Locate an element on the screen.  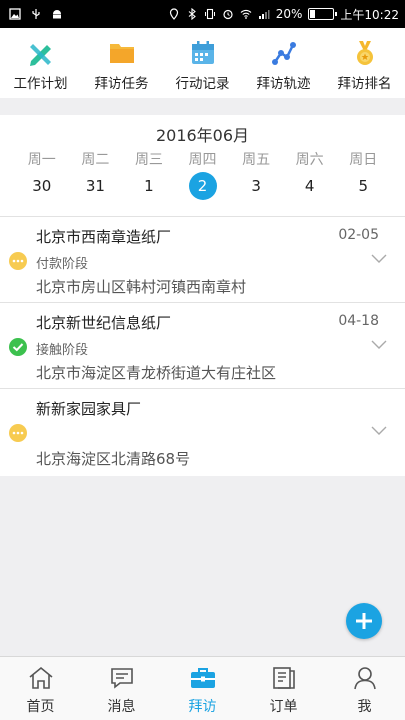
date-cell: 5 is located at coordinates (363, 186).